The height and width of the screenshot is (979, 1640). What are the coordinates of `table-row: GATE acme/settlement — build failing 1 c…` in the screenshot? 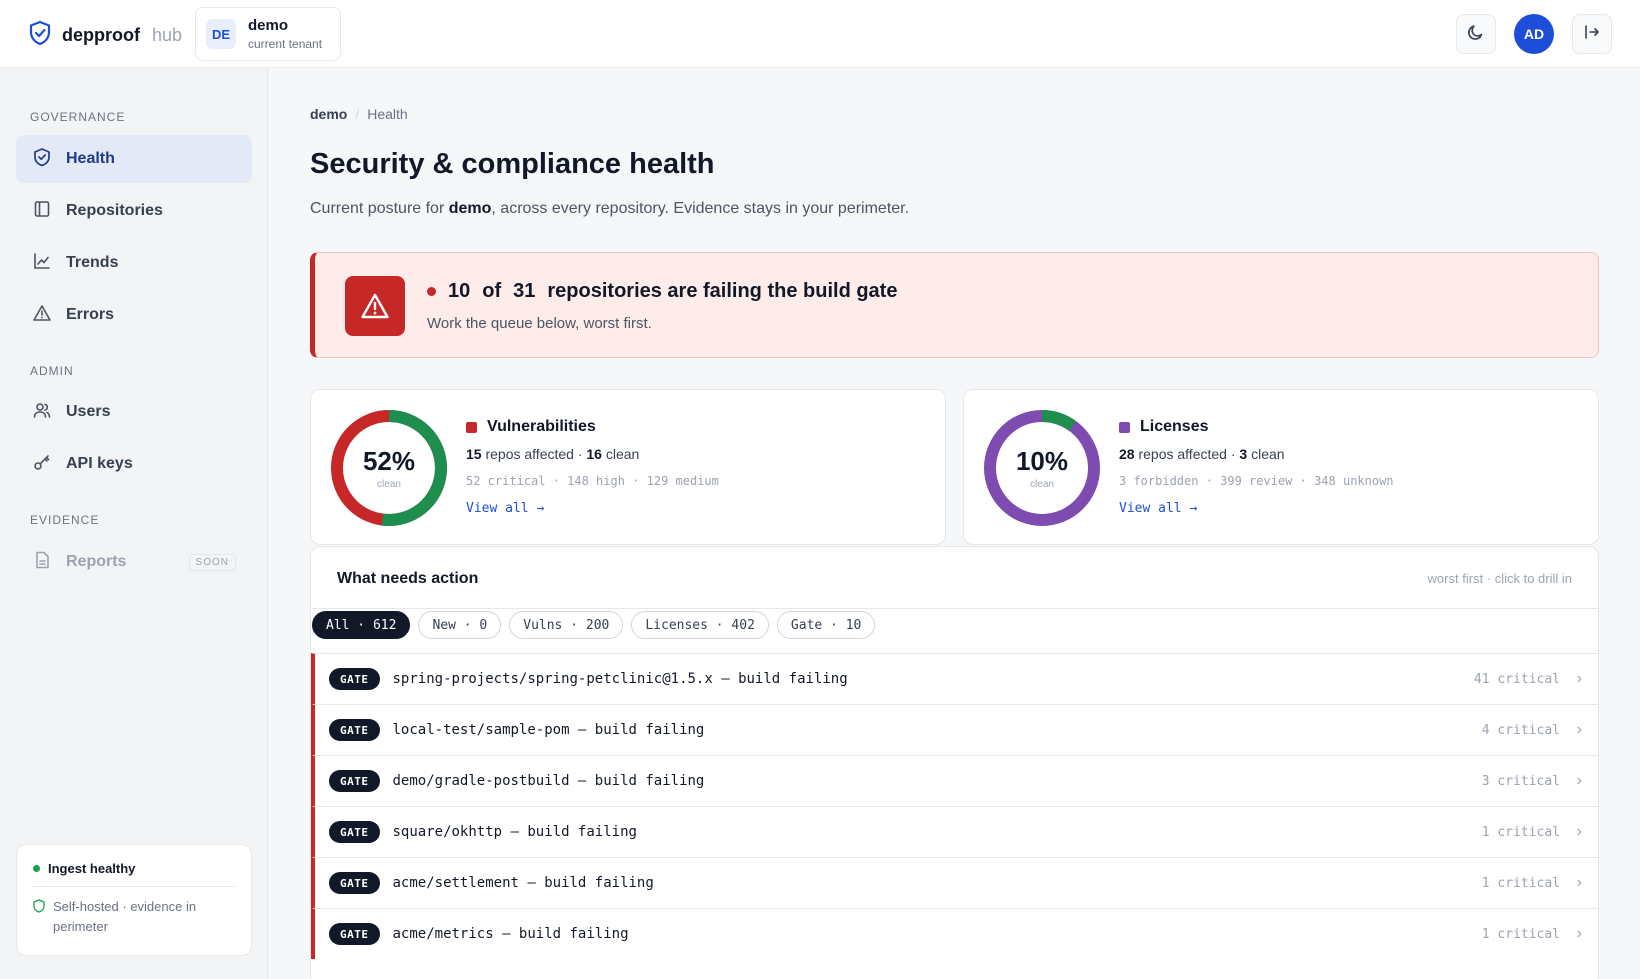 It's located at (954, 882).